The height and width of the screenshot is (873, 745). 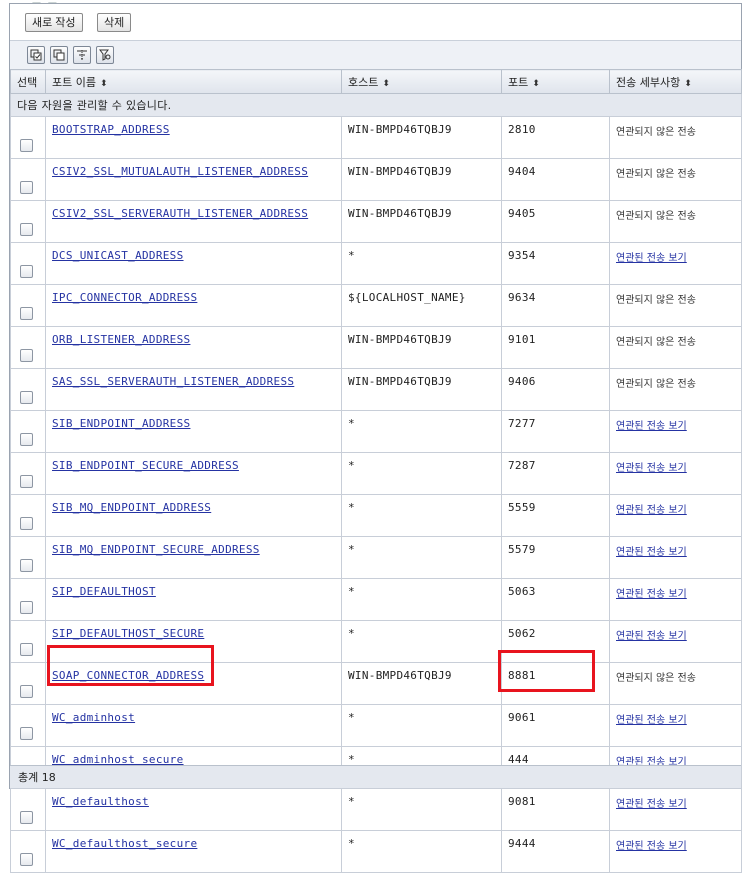 I want to click on port-name-cell: CSIV2_SSL_MUTUALAUTH_LISTENER_ADDRESS, so click(x=193, y=179).